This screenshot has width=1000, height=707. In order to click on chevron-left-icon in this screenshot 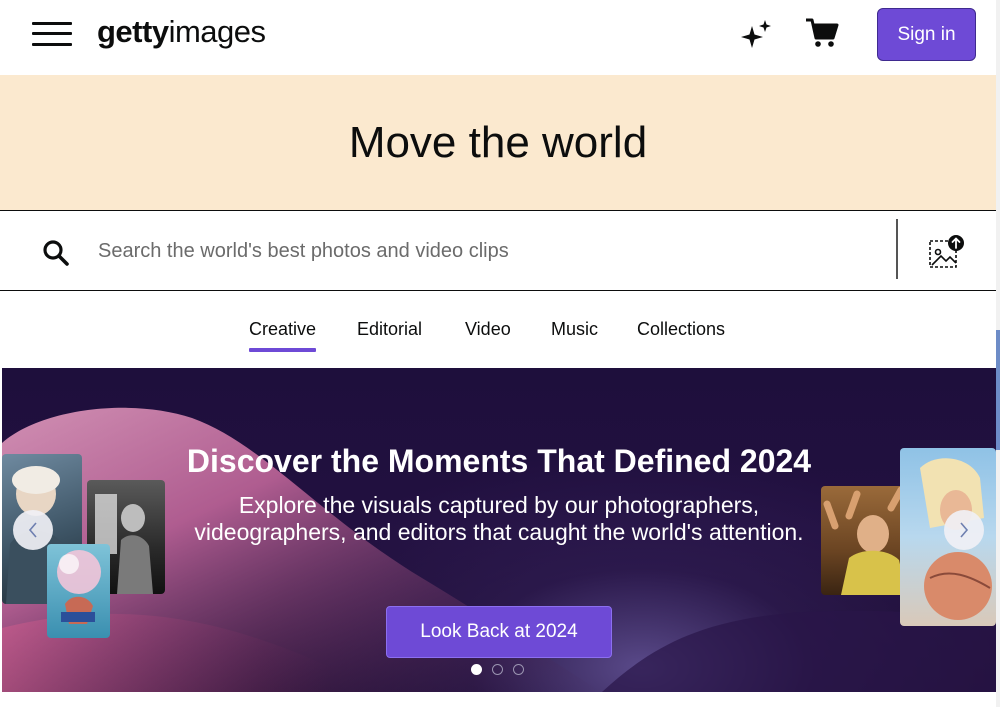, I will do `click(32, 530)`.